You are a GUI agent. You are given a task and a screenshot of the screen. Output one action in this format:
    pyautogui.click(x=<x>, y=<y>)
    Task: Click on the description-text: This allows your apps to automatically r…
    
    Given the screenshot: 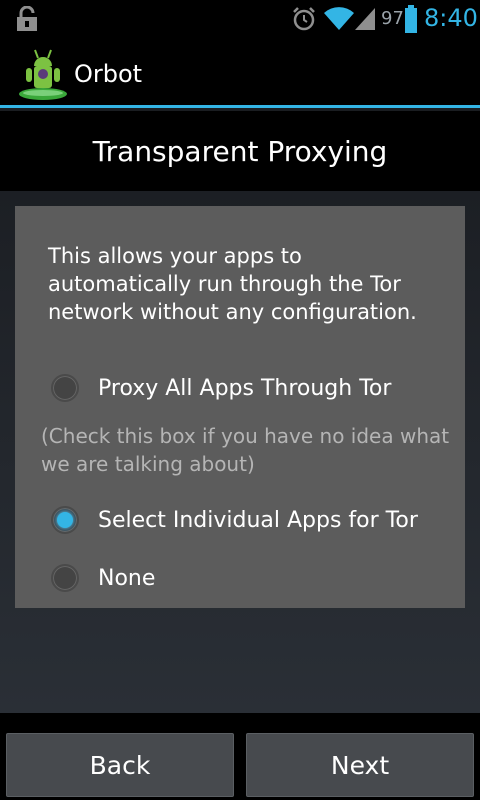 What is the action you would take?
    pyautogui.click(x=232, y=284)
    